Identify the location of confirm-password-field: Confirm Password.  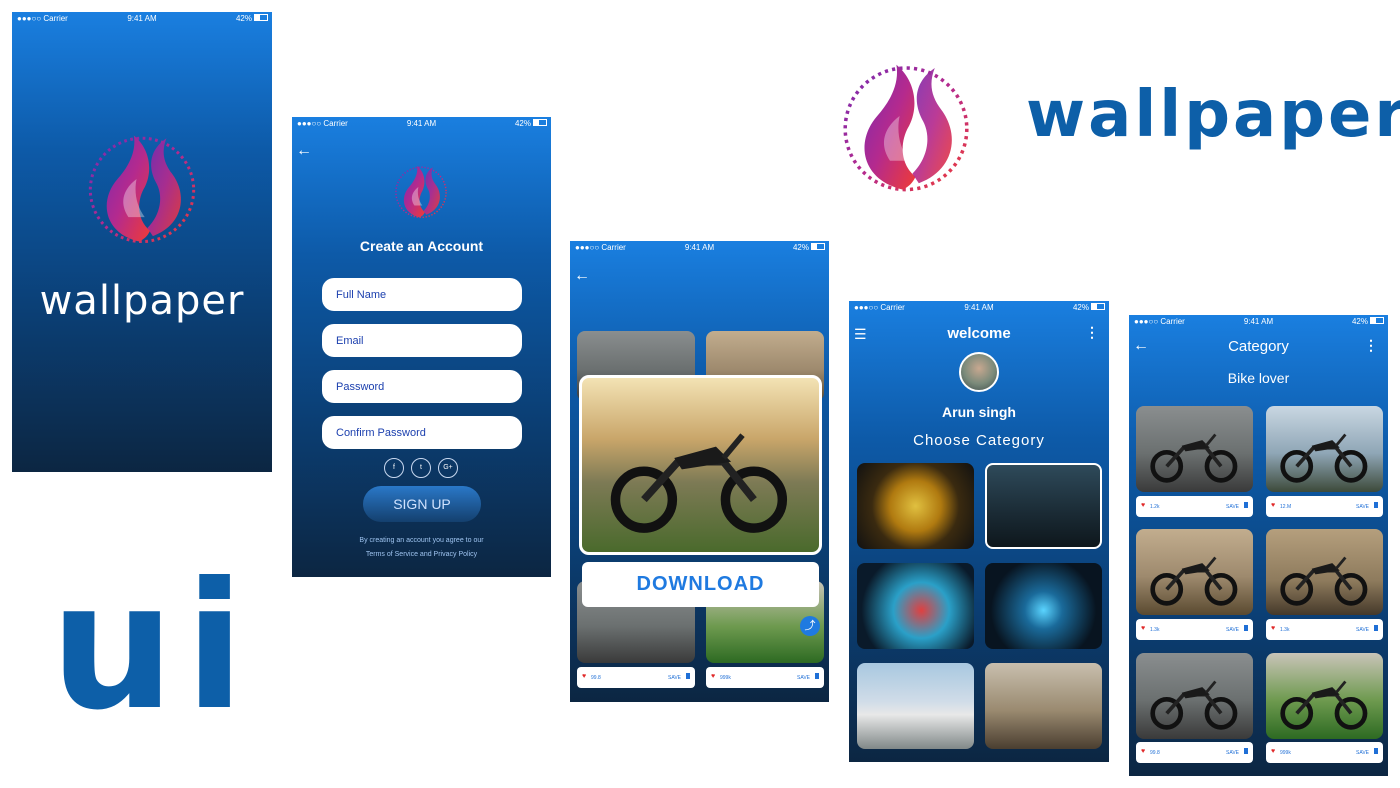
(422, 432).